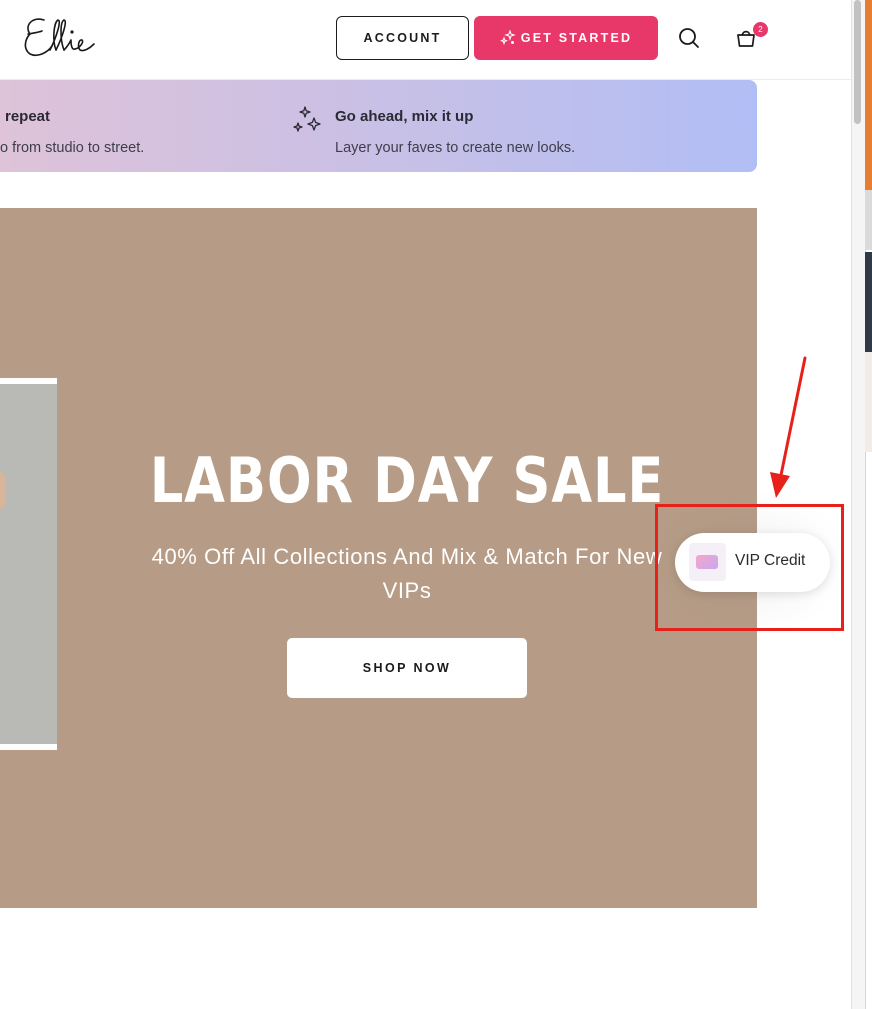  I want to click on benefit-description: Layer your faves to create new looks., so click(455, 148).